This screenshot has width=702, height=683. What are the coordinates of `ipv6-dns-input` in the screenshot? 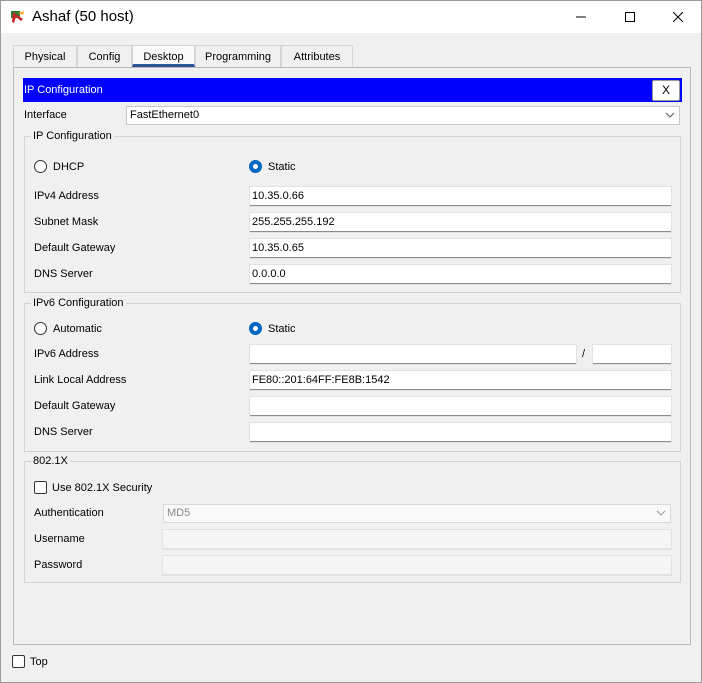 It's located at (460, 432).